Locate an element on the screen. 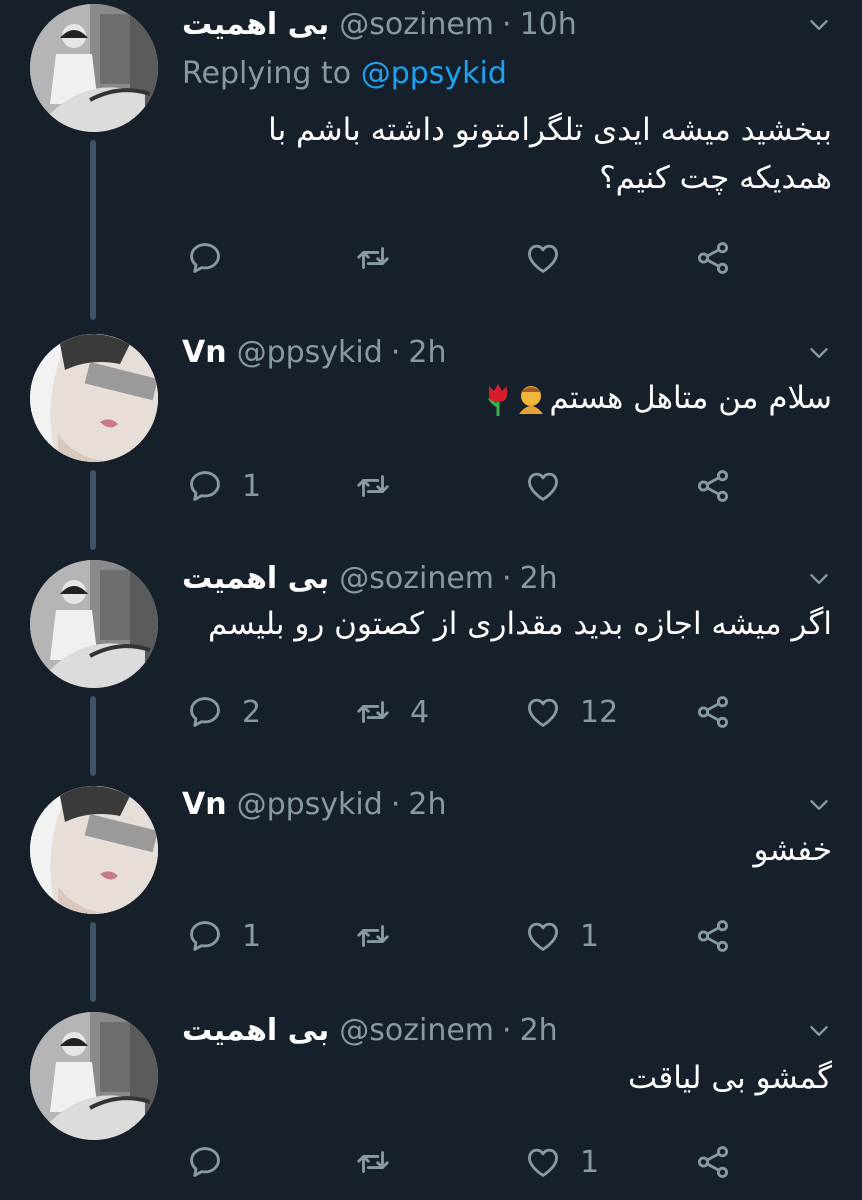 This screenshot has width=862, height=1200. replying-to-label: Replying to is located at coordinates (267, 73).